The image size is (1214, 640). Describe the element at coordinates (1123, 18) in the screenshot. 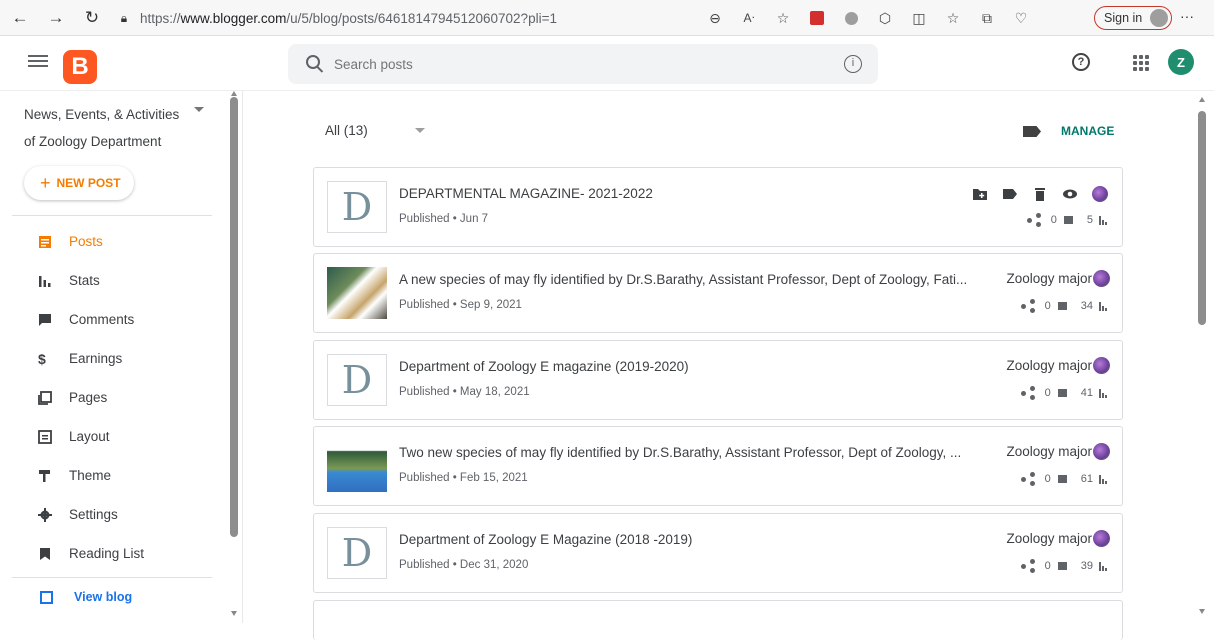

I see `sign-in-label: Sign in` at that location.